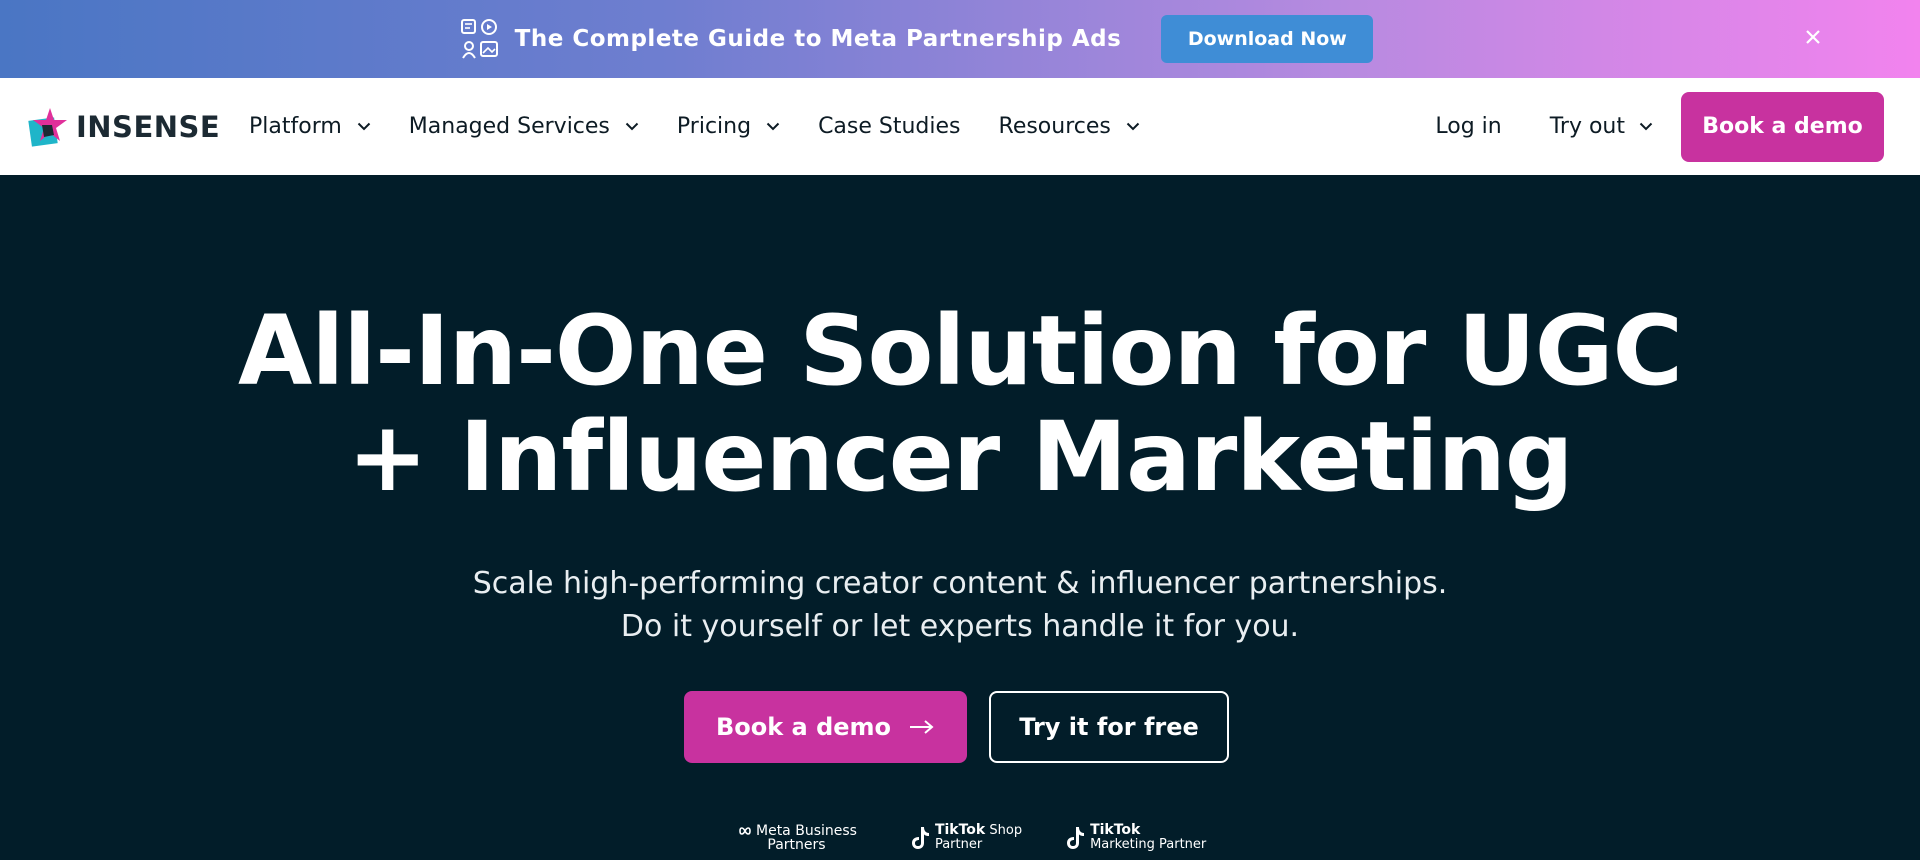 The image size is (1920, 860). Describe the element at coordinates (1468, 126) in the screenshot. I see `login-link: Log in` at that location.